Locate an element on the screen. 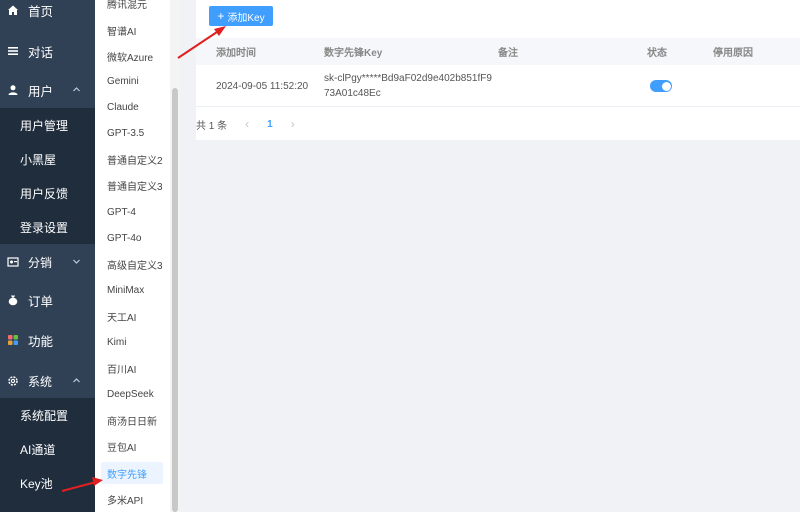 The width and height of the screenshot is (800, 512). sidebar-sub-key-pool: Key池 is located at coordinates (47, 483).